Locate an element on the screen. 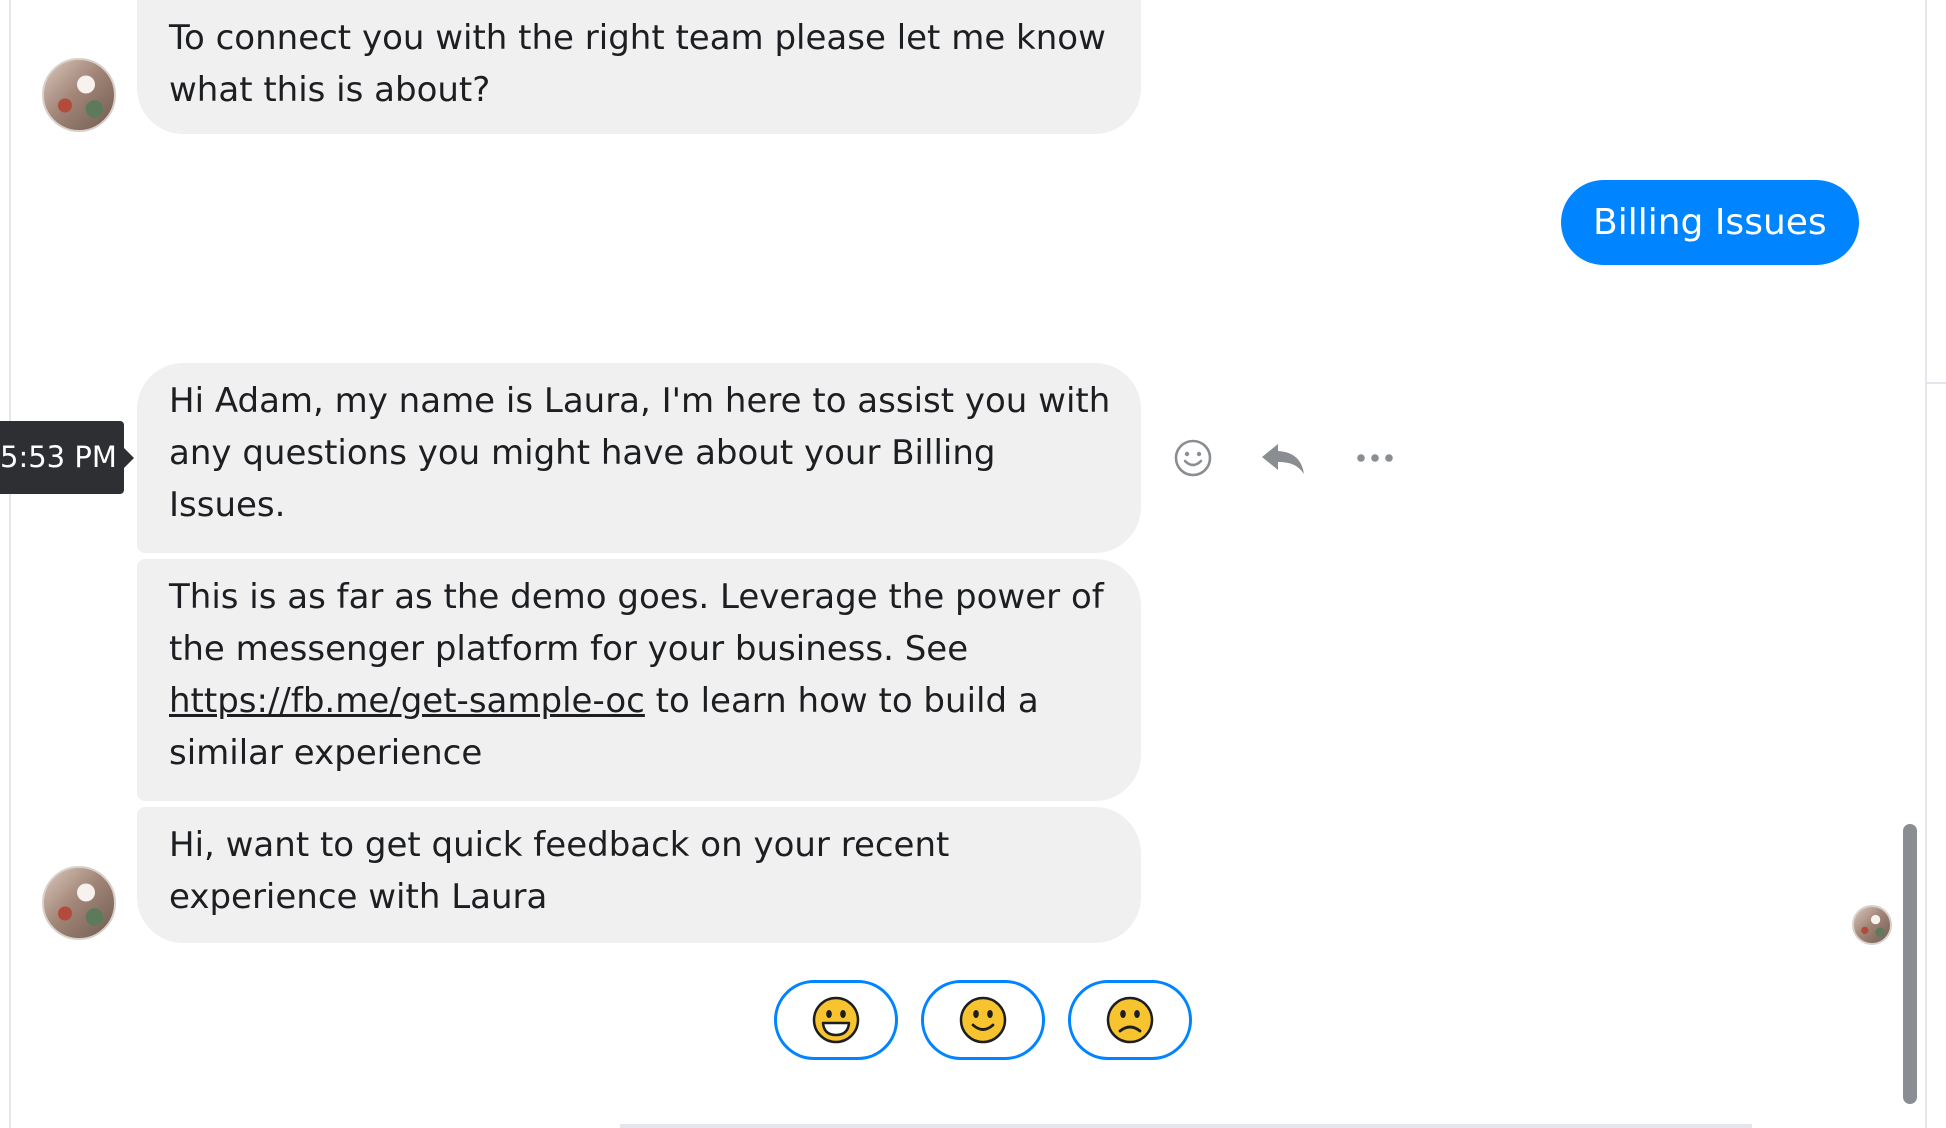 The width and height of the screenshot is (1946, 1128). composer-divider is located at coordinates (1186, 1126).